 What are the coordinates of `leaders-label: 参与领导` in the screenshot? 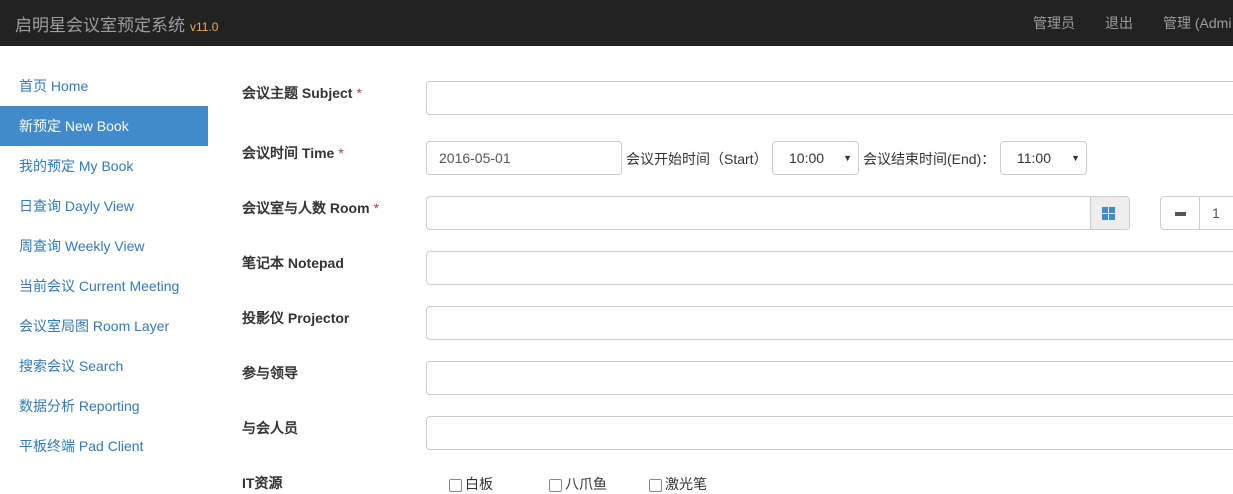 It's located at (270, 373).